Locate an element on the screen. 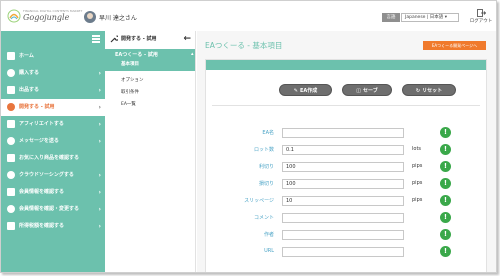 The image size is (500, 276). checkbox-icon is located at coordinates (11, 158).